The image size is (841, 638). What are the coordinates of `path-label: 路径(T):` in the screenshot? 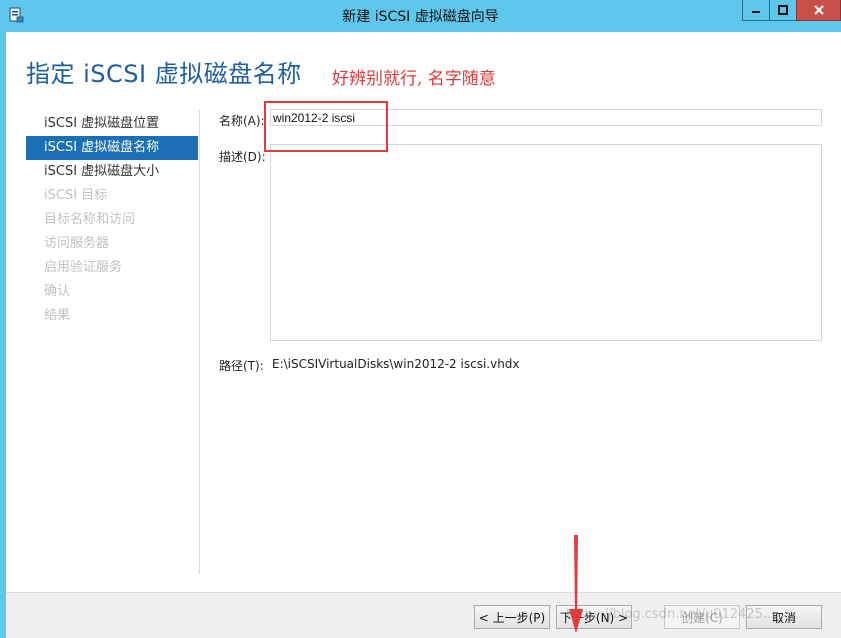 It's located at (241, 366).